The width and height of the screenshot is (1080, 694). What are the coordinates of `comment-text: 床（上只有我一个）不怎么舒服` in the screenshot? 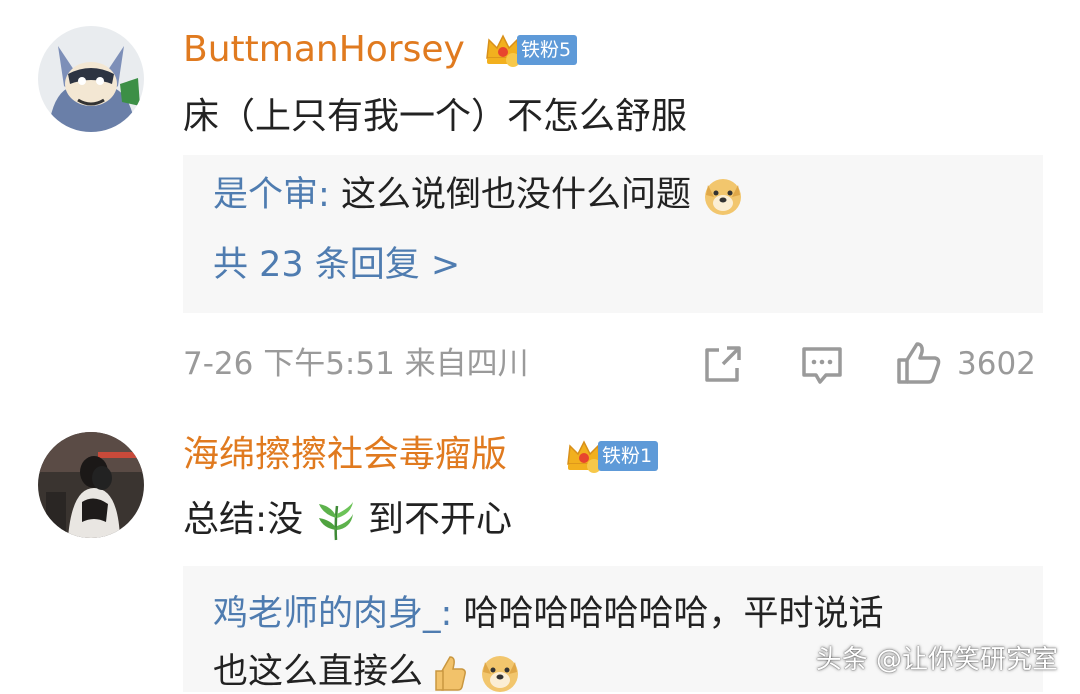 It's located at (435, 116).